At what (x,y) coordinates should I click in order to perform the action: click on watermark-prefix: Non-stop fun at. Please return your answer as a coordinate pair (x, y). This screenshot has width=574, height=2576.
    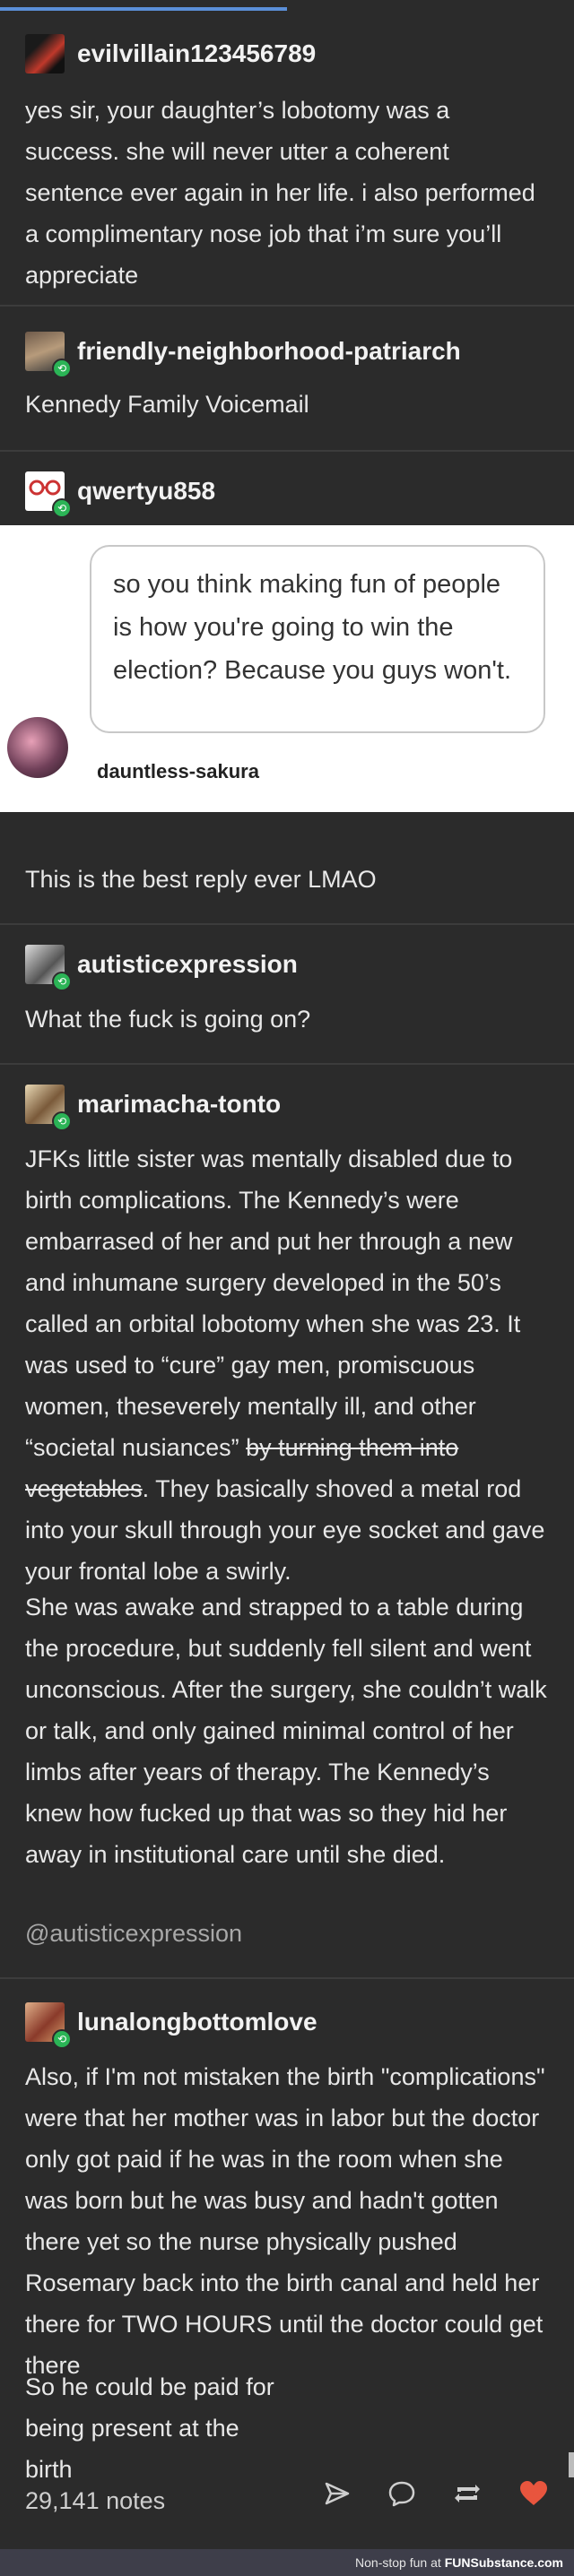
    Looking at the image, I should click on (398, 2562).